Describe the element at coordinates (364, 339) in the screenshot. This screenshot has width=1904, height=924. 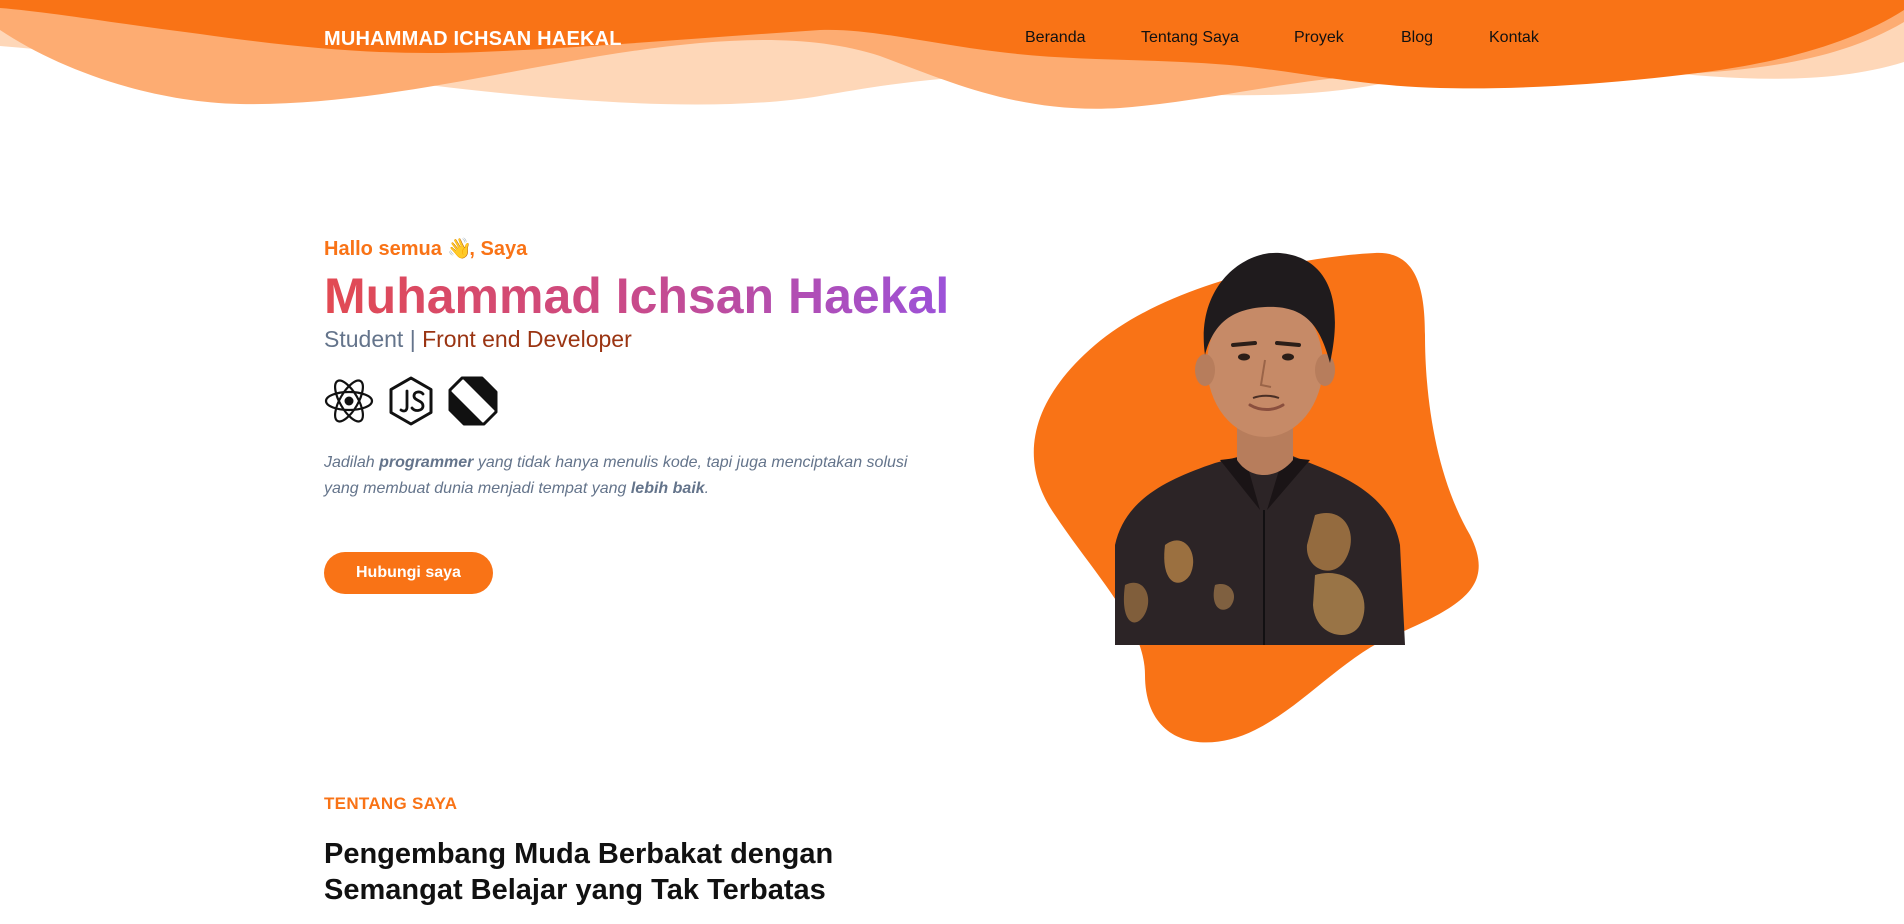
I see `role-primary: Student` at that location.